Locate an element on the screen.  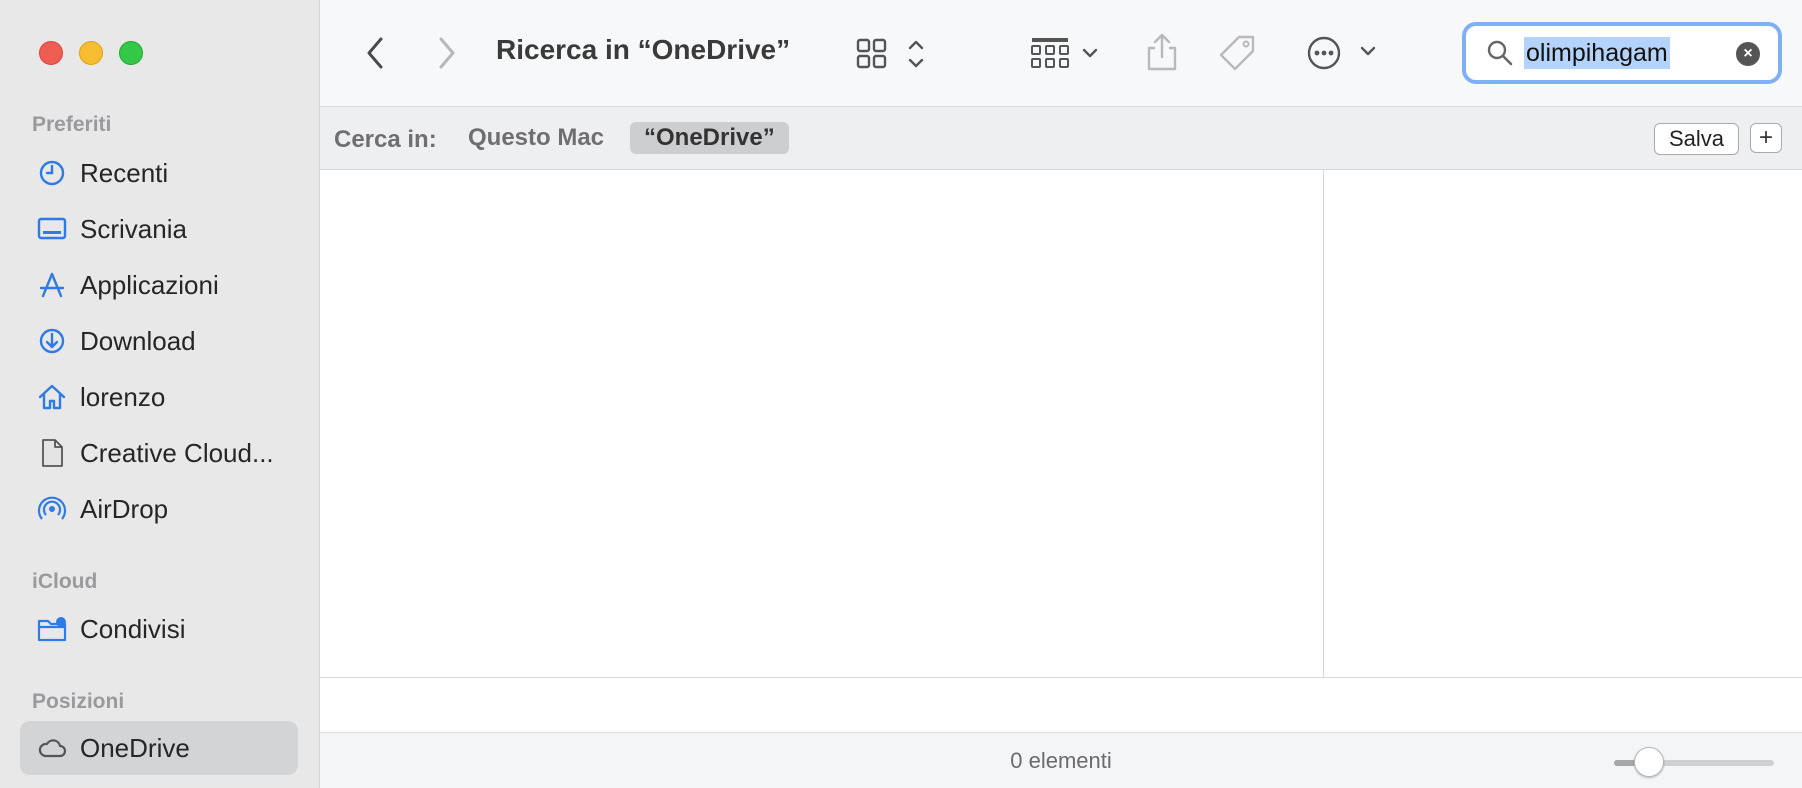
sidebar-item-scrivania: Scrivania is located at coordinates (159, 229).